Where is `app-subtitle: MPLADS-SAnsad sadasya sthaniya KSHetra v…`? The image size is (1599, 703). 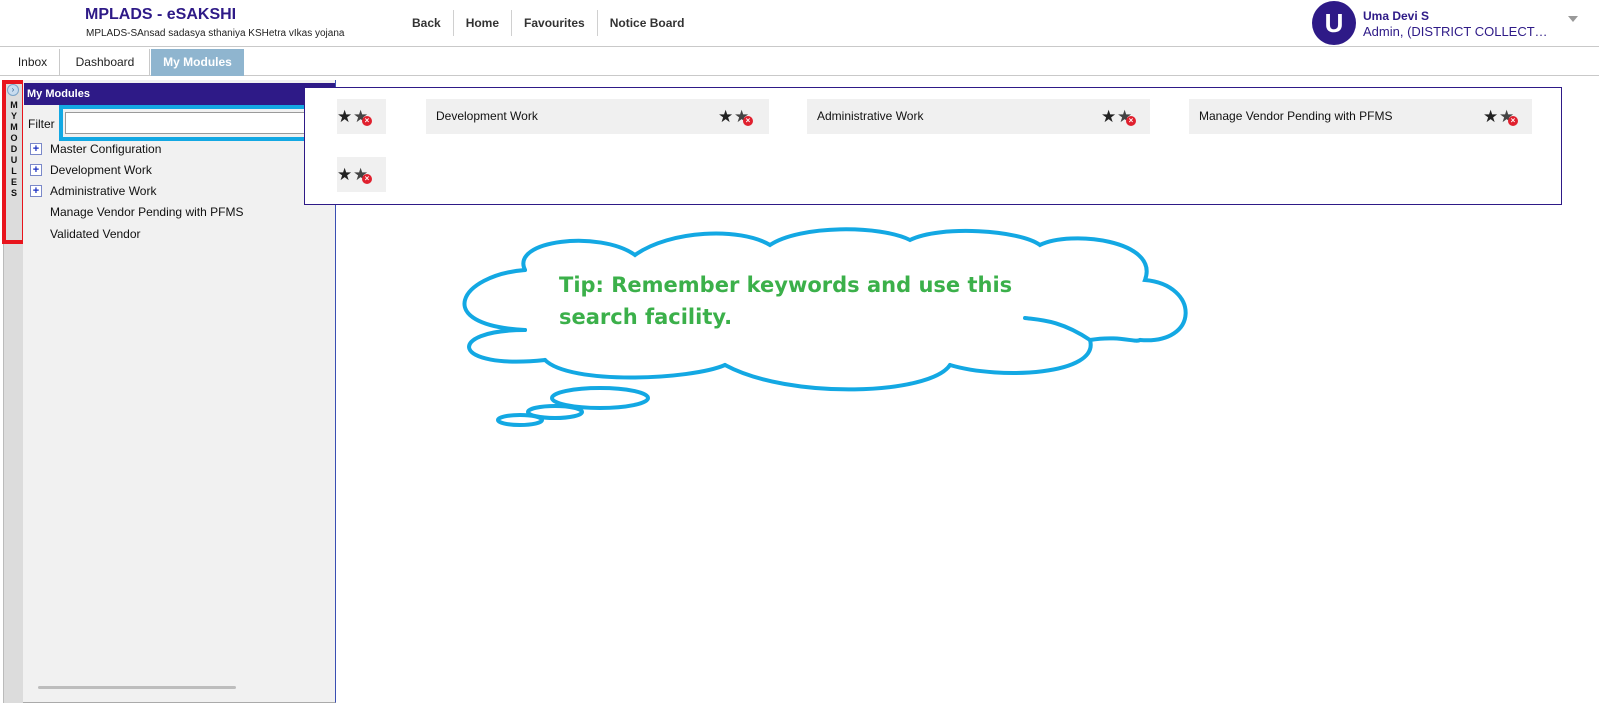 app-subtitle: MPLADS-SAnsad sadasya sthaniya KSHetra v… is located at coordinates (215, 33).